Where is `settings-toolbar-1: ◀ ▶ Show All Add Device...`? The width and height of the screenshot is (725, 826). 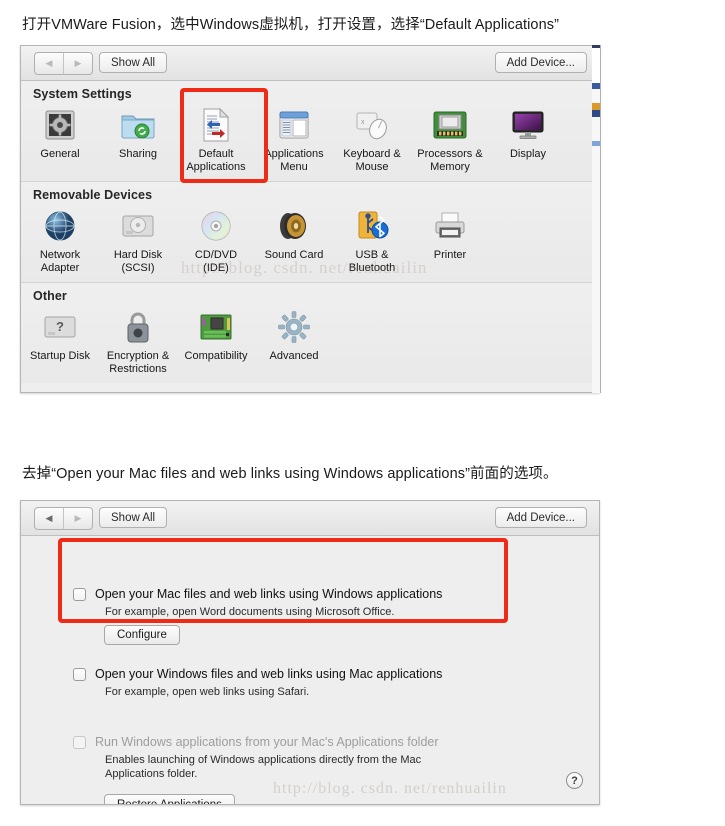 settings-toolbar-1: ◀ ▶ Show All Add Device... is located at coordinates (310, 63).